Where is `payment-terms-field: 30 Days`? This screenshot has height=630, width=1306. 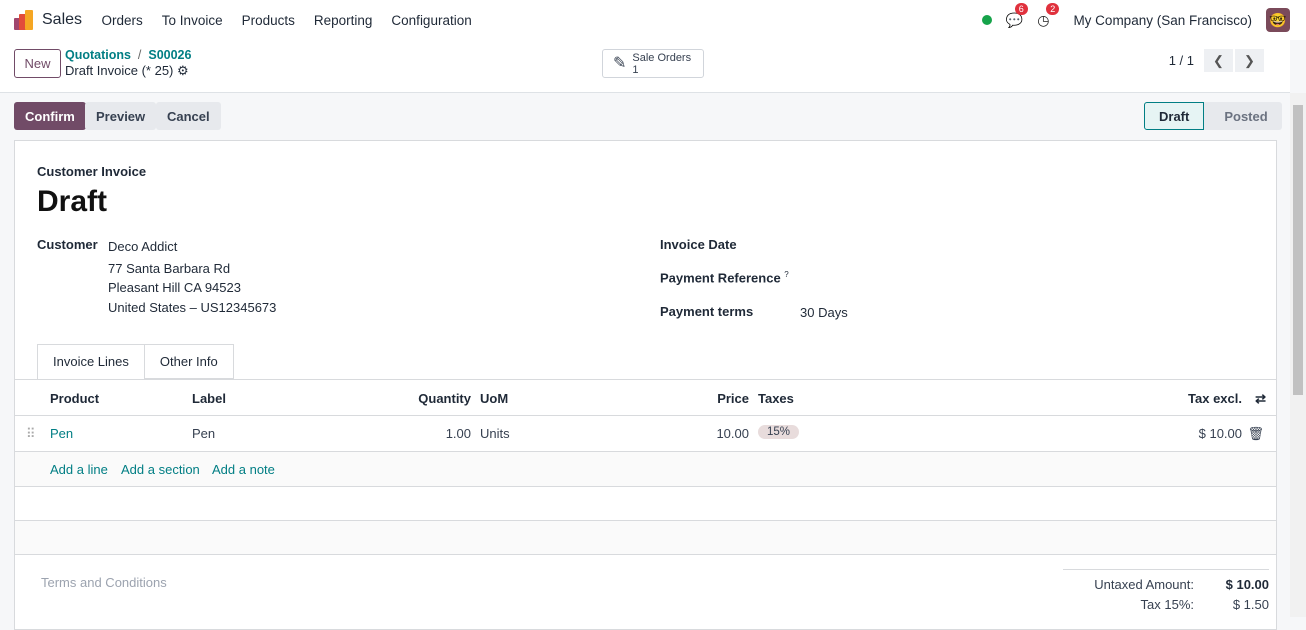 payment-terms-field: 30 Days is located at coordinates (824, 312).